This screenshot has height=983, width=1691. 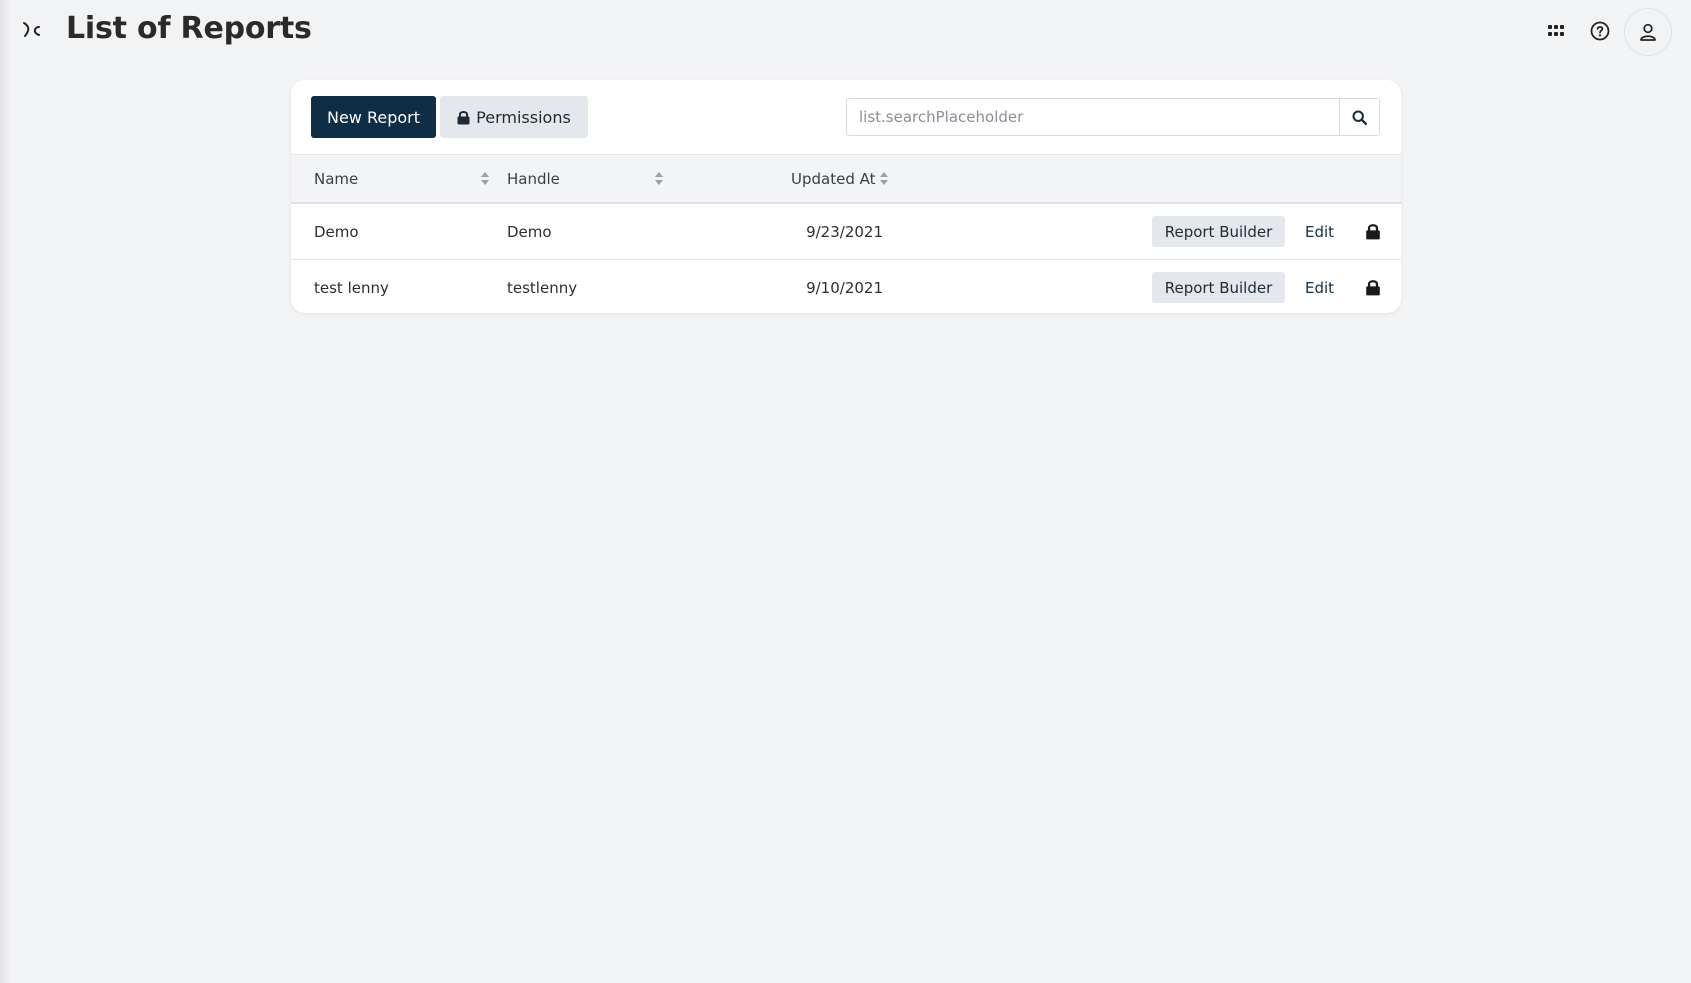 What do you see at coordinates (5, 491) in the screenshot?
I see `sidebar-edge` at bounding box center [5, 491].